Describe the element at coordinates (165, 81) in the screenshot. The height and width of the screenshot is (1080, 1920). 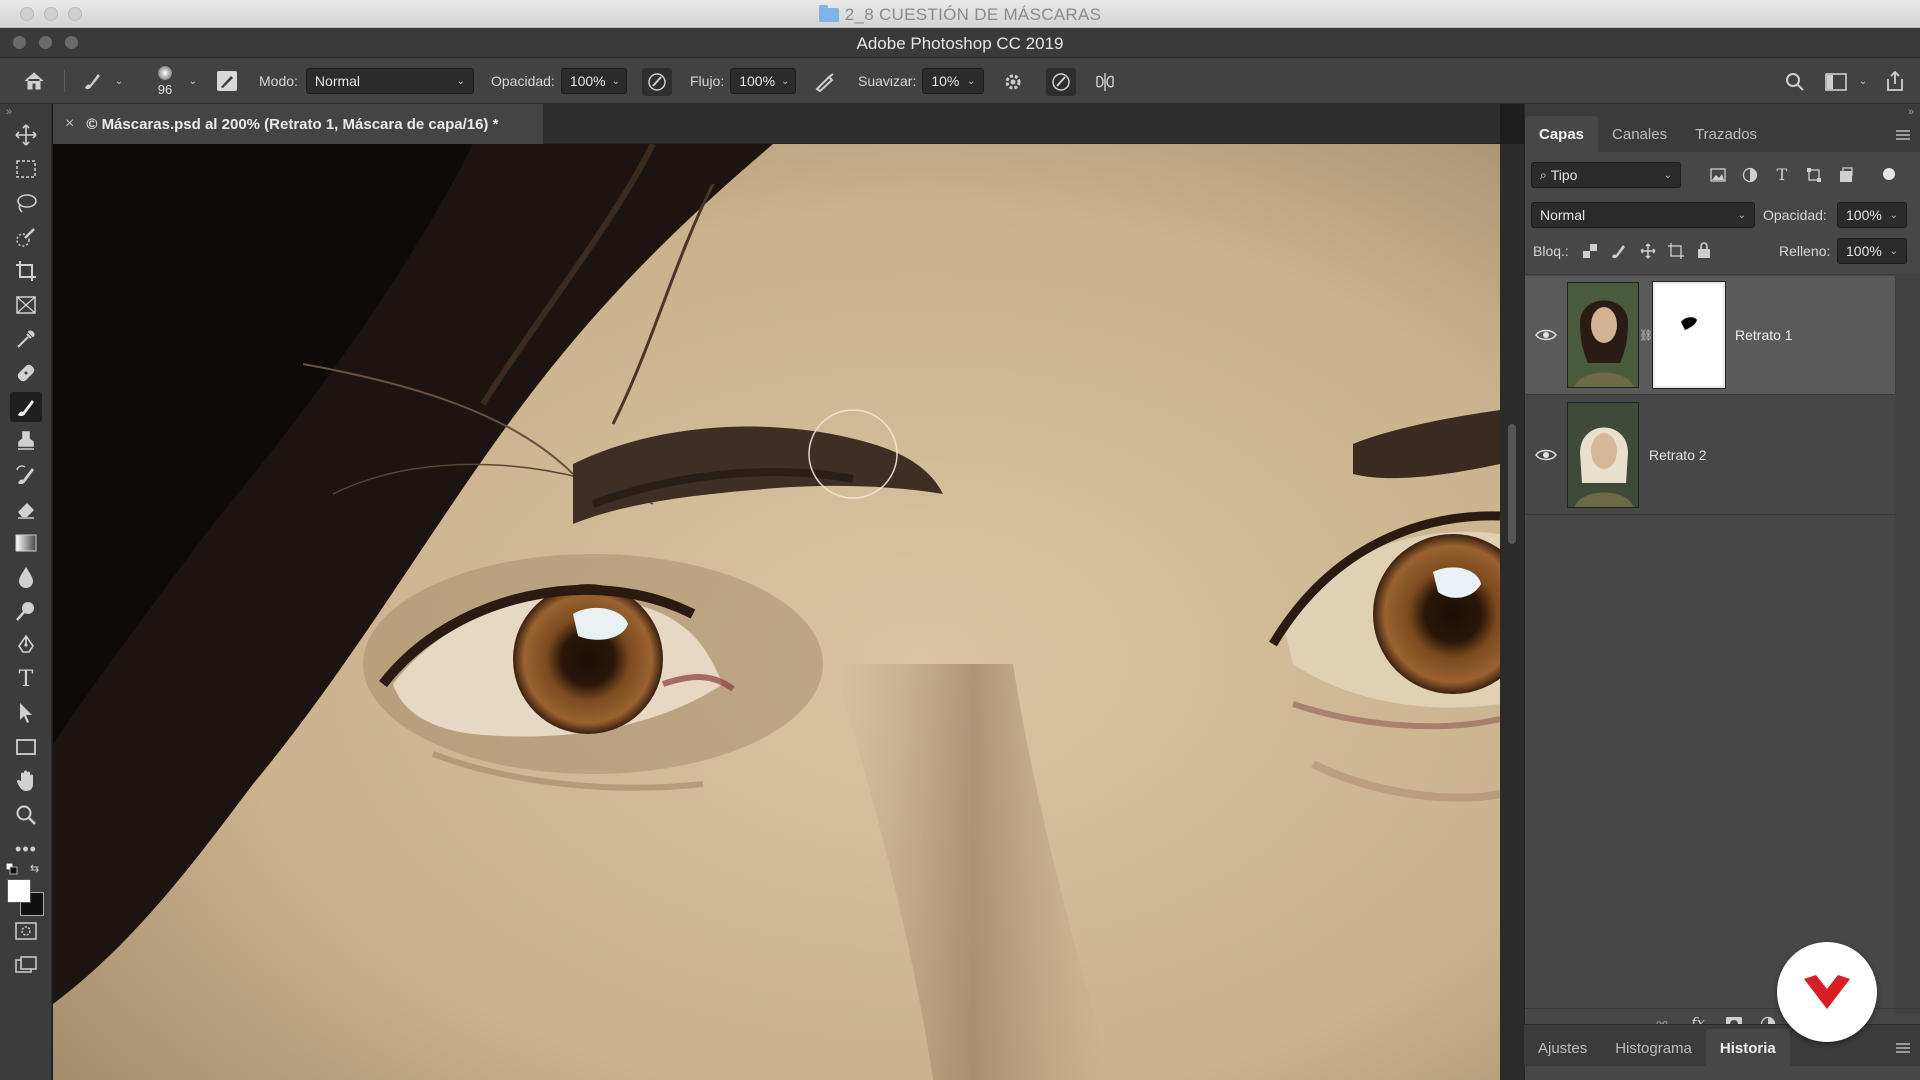
I see `brush-size-picker: 96` at that location.